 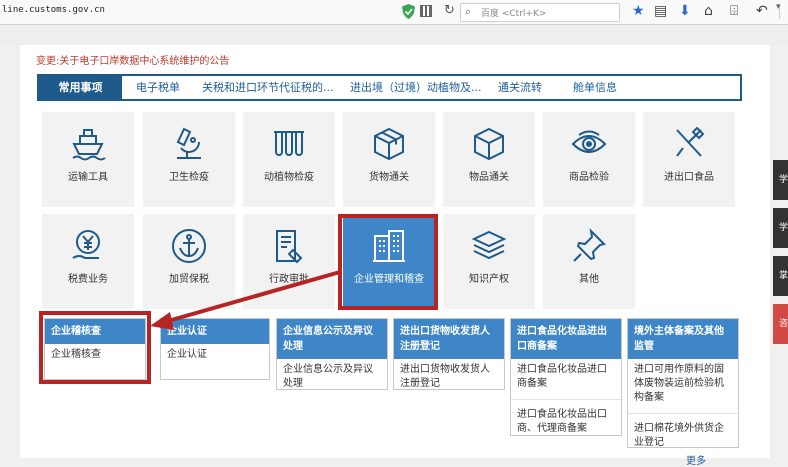 I want to click on annotation-arrow, so click(x=245, y=300).